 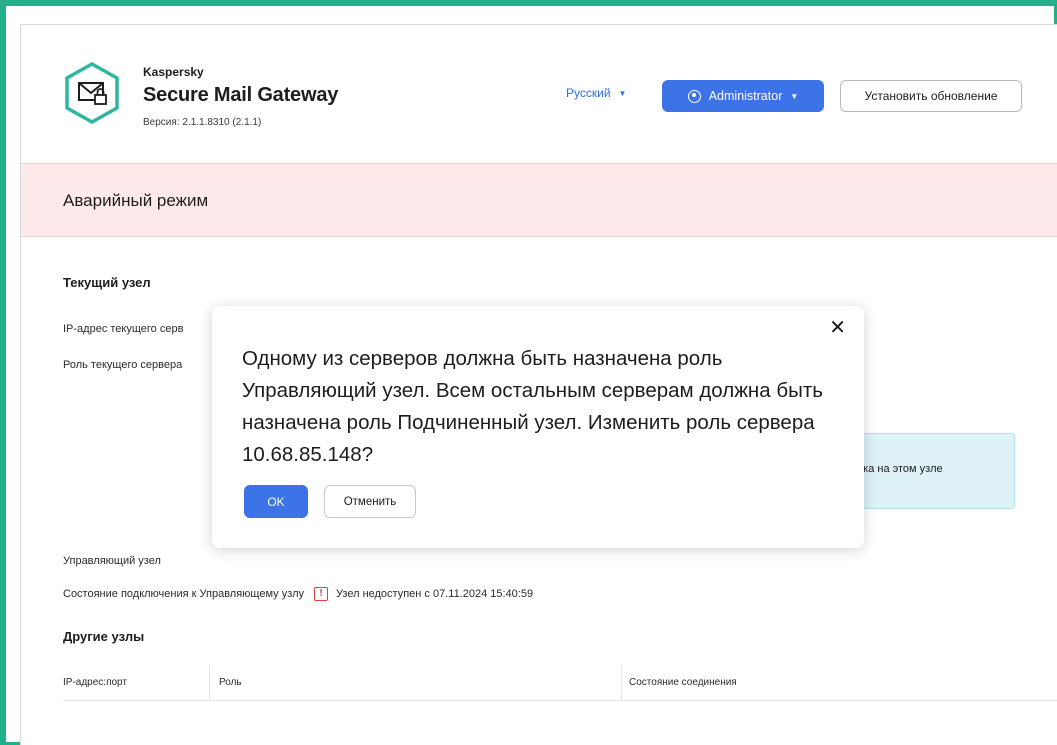 I want to click on user-circle-icon, so click(x=694, y=96).